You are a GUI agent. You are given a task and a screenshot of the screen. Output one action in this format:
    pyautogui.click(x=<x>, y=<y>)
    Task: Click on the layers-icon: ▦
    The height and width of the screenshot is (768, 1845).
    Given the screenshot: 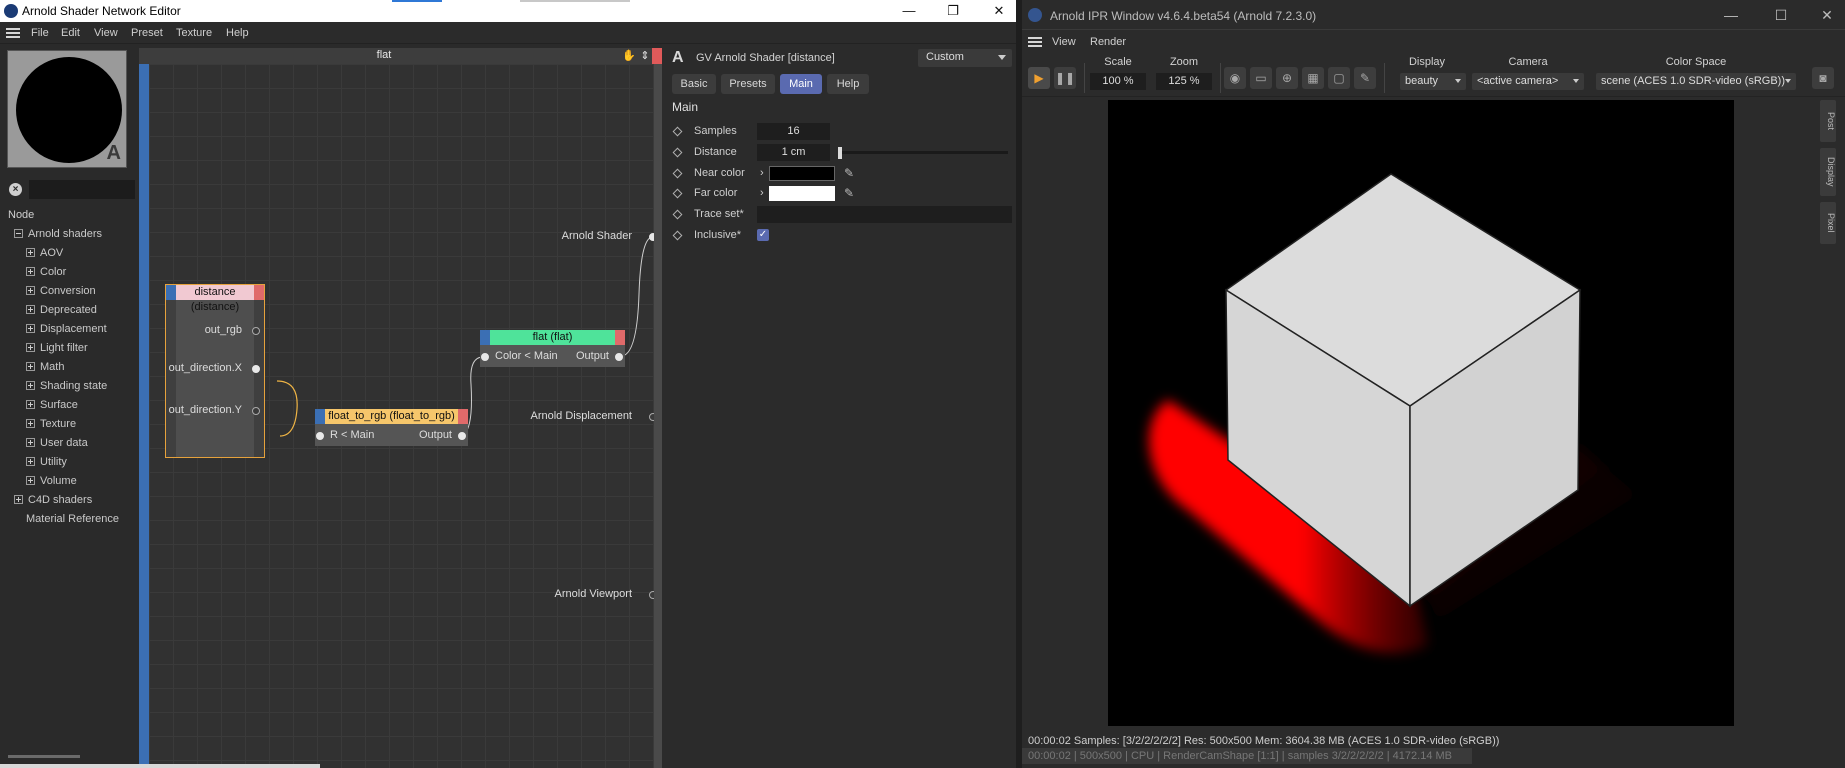 What is the action you would take?
    pyautogui.click(x=1313, y=78)
    